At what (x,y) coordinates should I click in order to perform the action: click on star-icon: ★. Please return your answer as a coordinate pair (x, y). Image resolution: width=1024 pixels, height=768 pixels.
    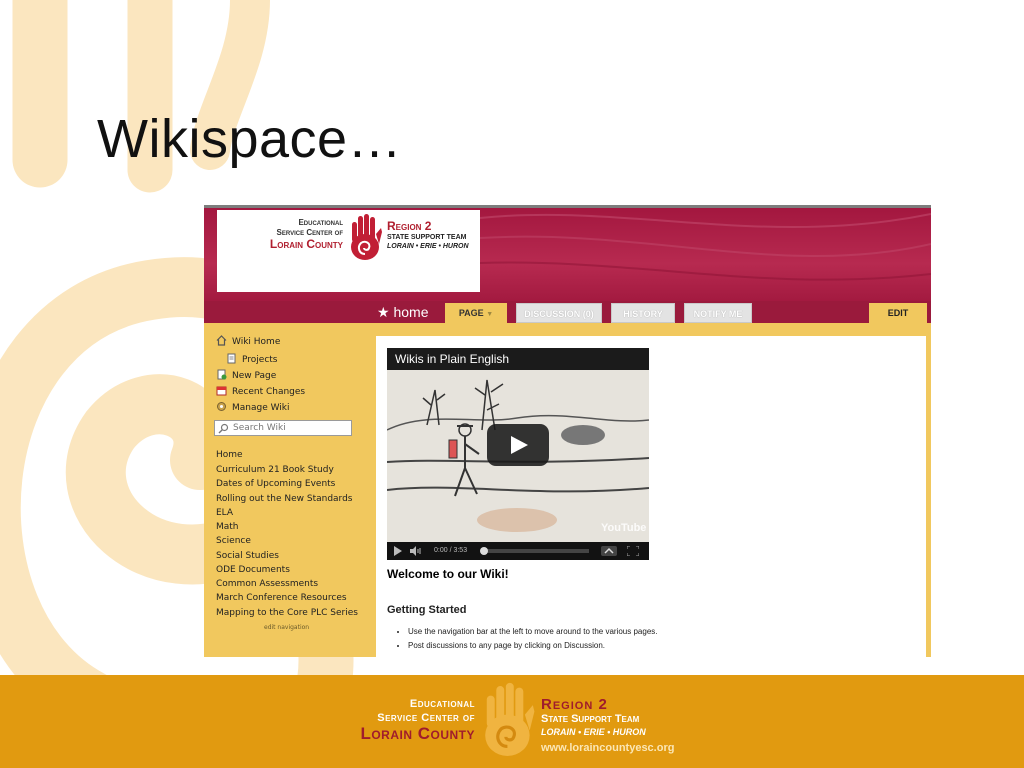
    Looking at the image, I should click on (383, 312).